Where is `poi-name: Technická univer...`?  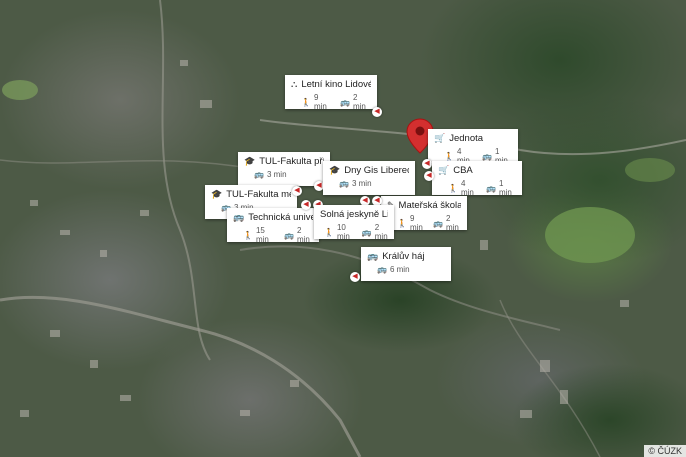 poi-name: Technická univer... is located at coordinates (280, 217).